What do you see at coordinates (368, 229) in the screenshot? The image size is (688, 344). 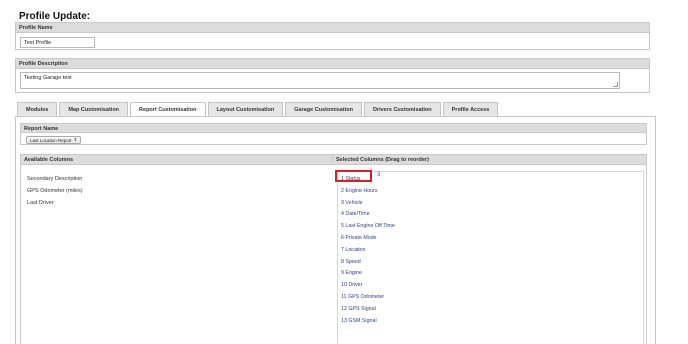 I see `selected-column-item: 5 Last Engine Off Time` at bounding box center [368, 229].